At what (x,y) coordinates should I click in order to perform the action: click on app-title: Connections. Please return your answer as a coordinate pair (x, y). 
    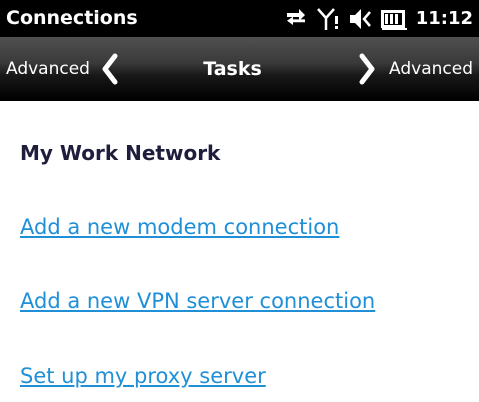
    Looking at the image, I should click on (72, 18).